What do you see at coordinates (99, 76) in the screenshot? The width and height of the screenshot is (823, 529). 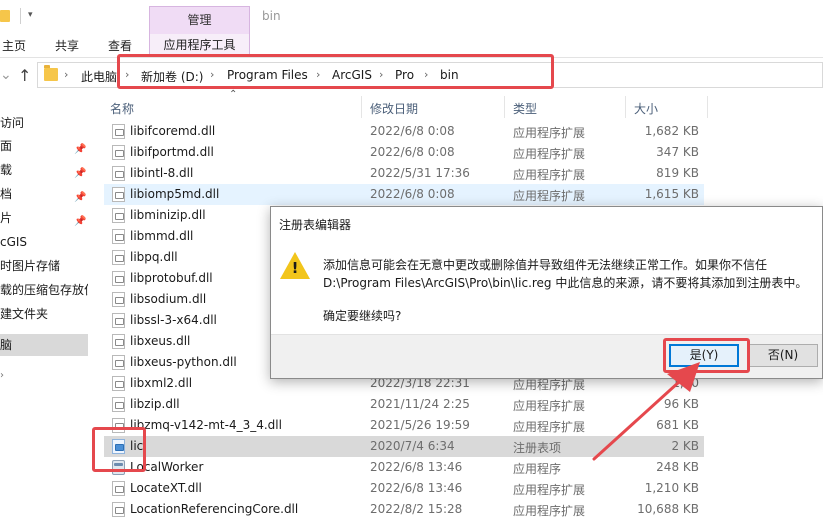 I see `breadcrumb-this-pc: 此电脑` at bounding box center [99, 76].